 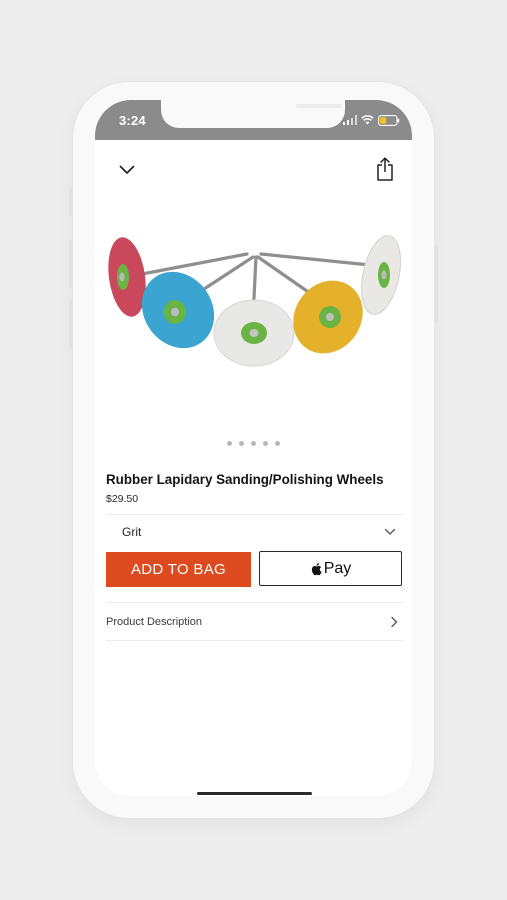 I want to click on status-icons, so click(x=371, y=120).